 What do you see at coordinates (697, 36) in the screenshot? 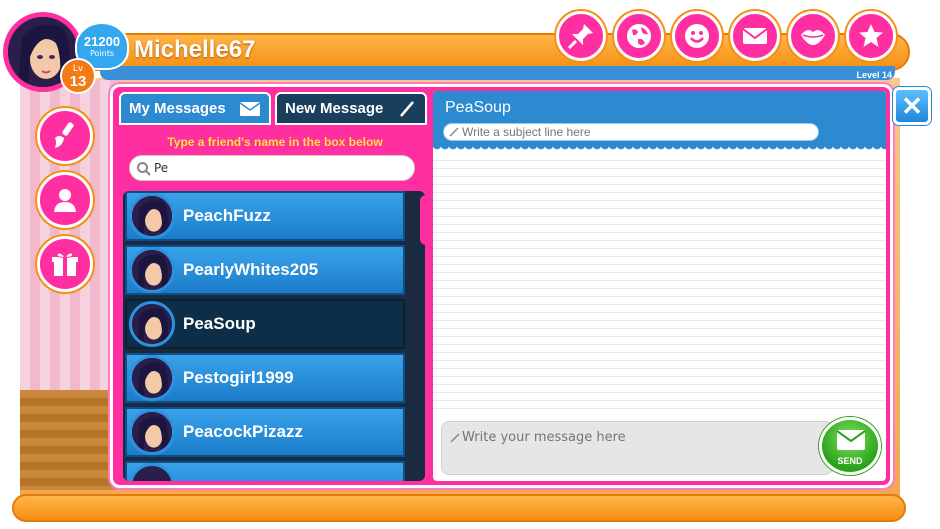
I see `smiley-icon` at bounding box center [697, 36].